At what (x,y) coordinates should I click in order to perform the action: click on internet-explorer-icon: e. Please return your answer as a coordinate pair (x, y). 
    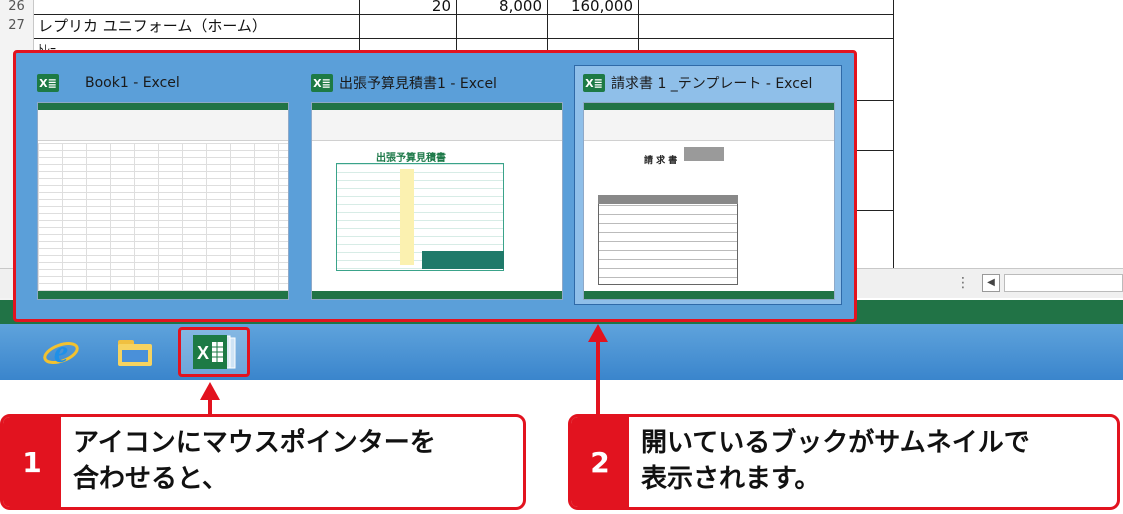
    Looking at the image, I should click on (61, 351).